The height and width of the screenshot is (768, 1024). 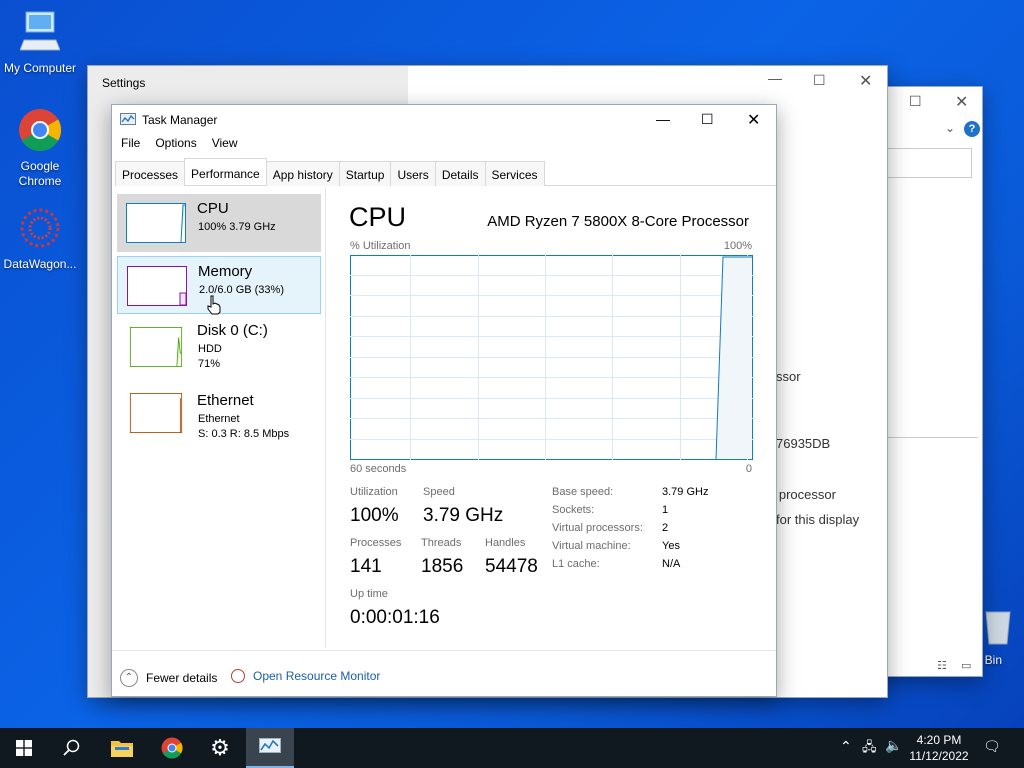 What do you see at coordinates (380, 246) in the screenshot?
I see `graph-label: % Utilization` at bounding box center [380, 246].